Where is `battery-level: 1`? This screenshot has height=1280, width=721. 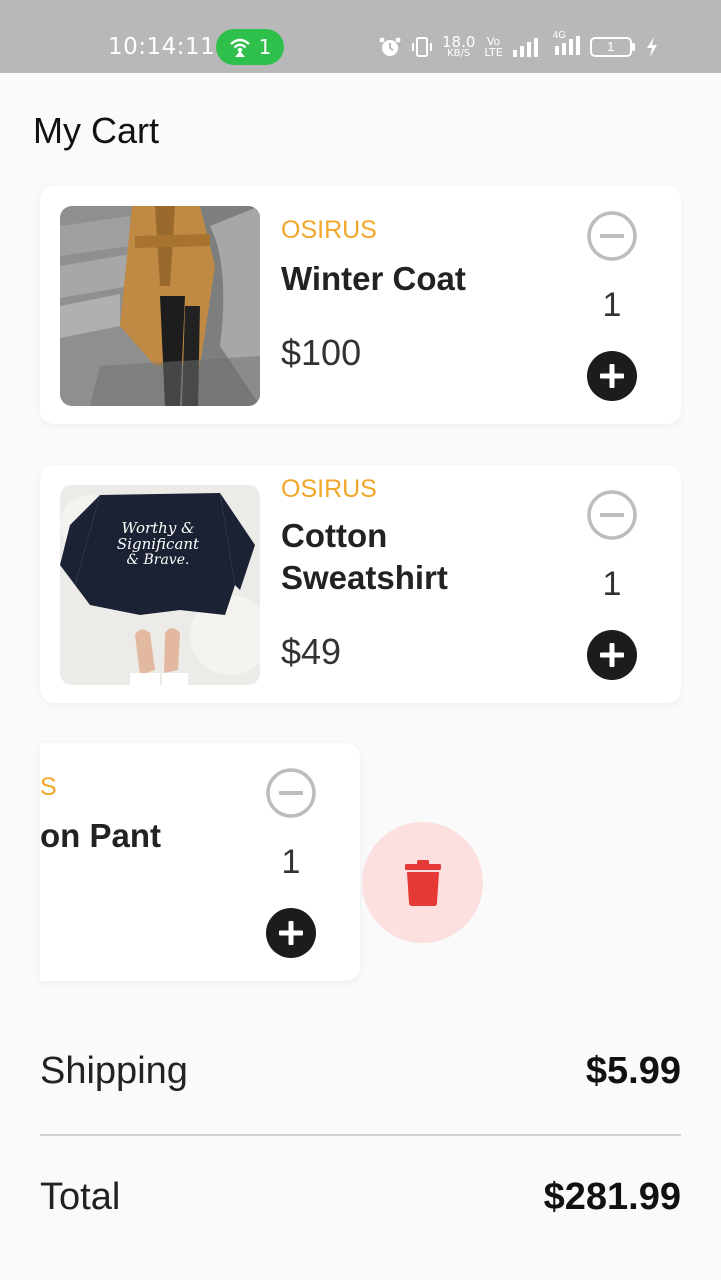 battery-level: 1 is located at coordinates (611, 46).